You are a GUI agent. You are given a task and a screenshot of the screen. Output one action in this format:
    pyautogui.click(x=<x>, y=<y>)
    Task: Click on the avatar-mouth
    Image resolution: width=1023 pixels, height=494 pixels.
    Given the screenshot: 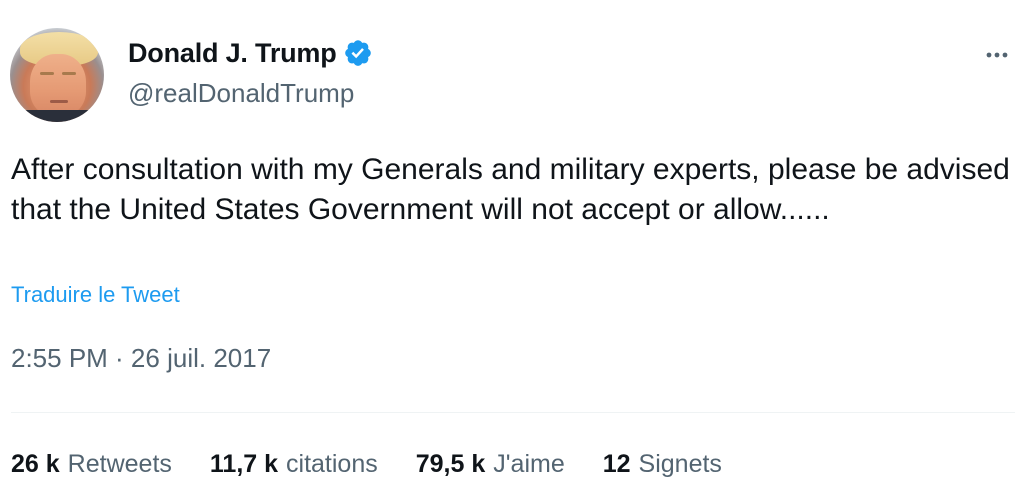 What is the action you would take?
    pyautogui.click(x=59, y=101)
    